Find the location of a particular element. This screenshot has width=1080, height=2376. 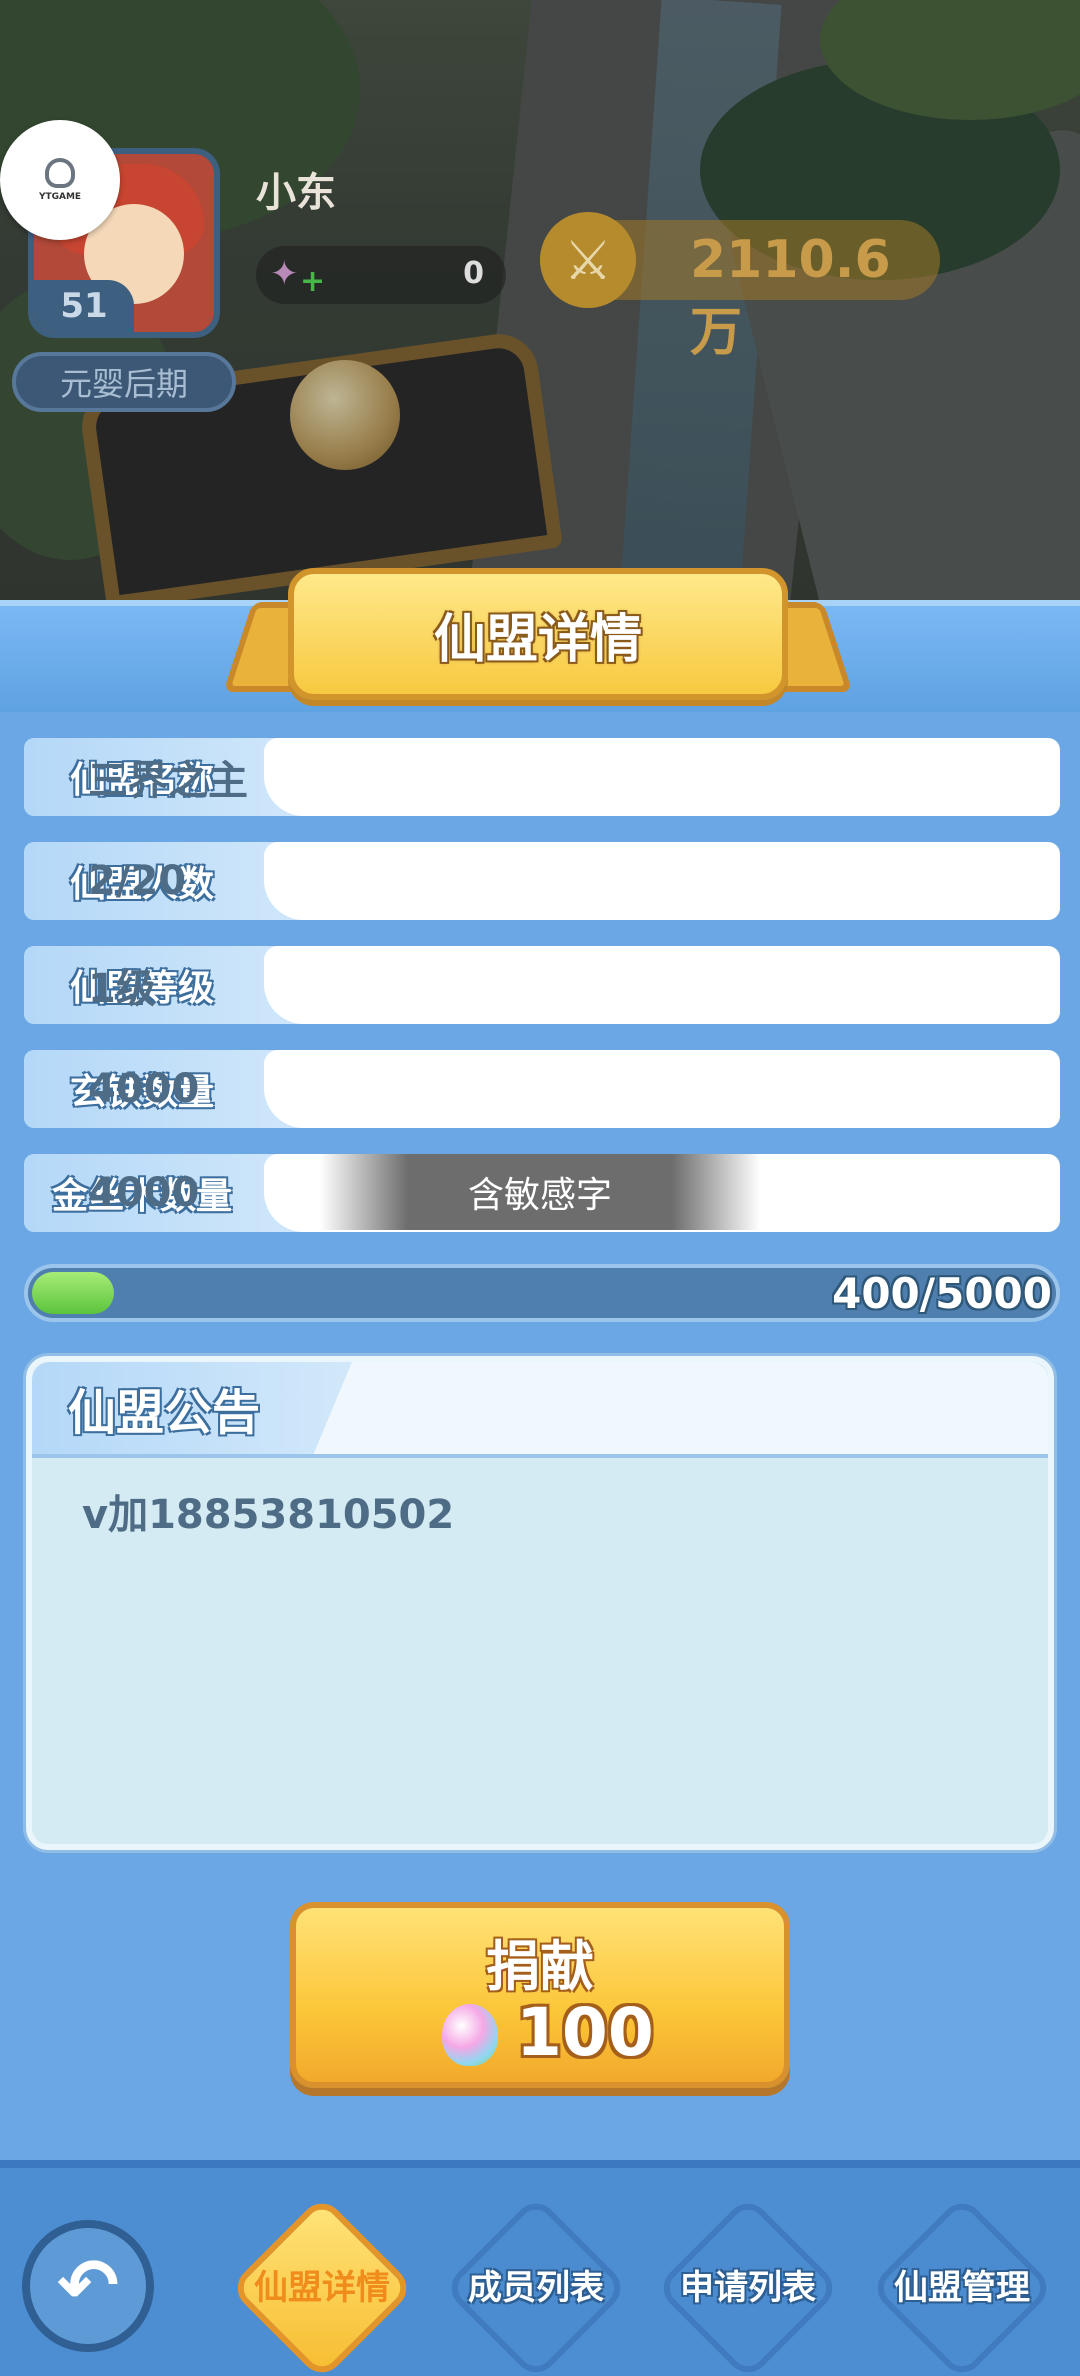

back-button: ↶ is located at coordinates (88, 2286).